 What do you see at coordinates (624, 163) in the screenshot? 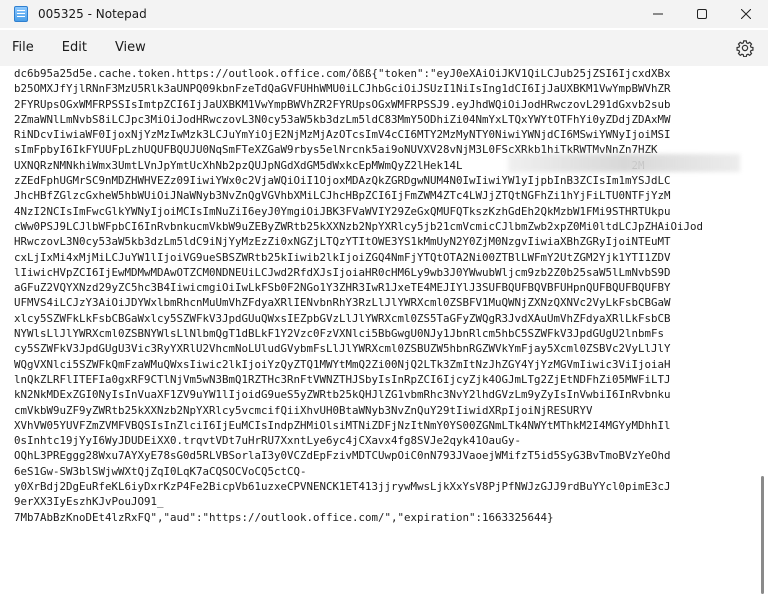
I see `redacted-region` at bounding box center [624, 163].